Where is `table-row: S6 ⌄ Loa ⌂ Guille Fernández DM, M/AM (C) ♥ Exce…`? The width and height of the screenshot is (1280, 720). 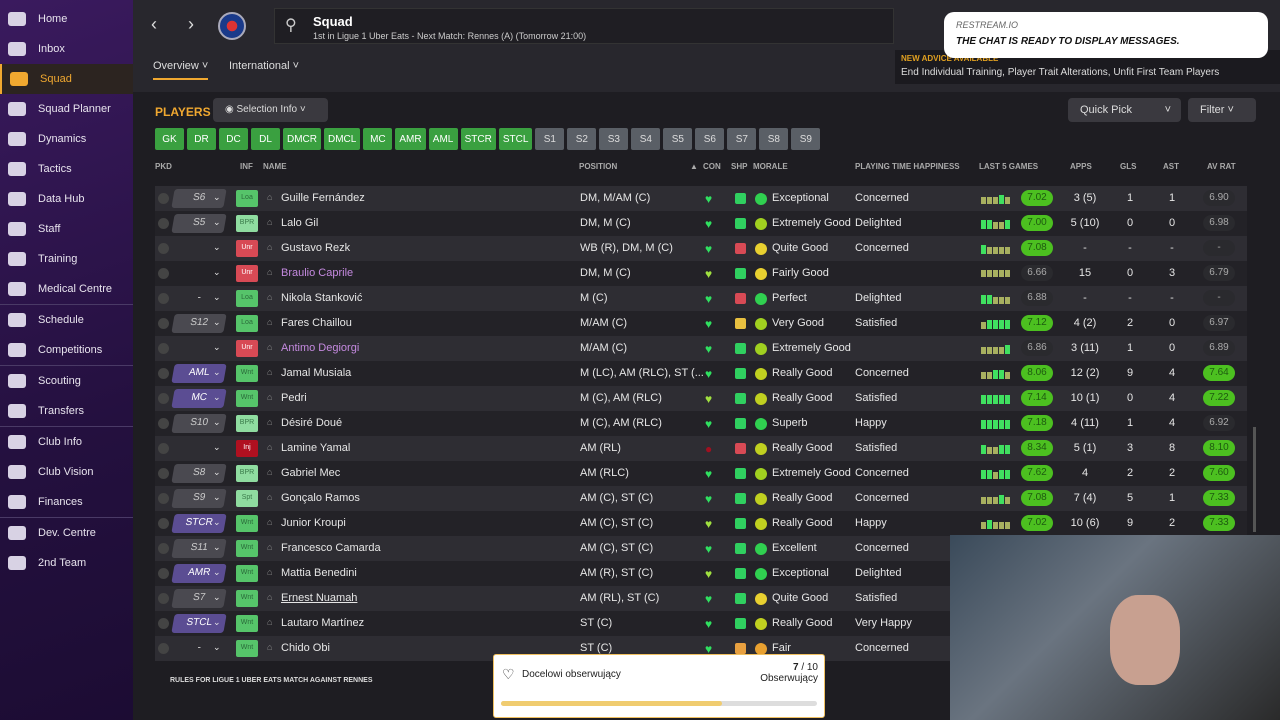
table-row: S6 ⌄ Loa ⌂ Guille Fernández DM, M/AM (C) ♥ Exce… is located at coordinates (701, 198).